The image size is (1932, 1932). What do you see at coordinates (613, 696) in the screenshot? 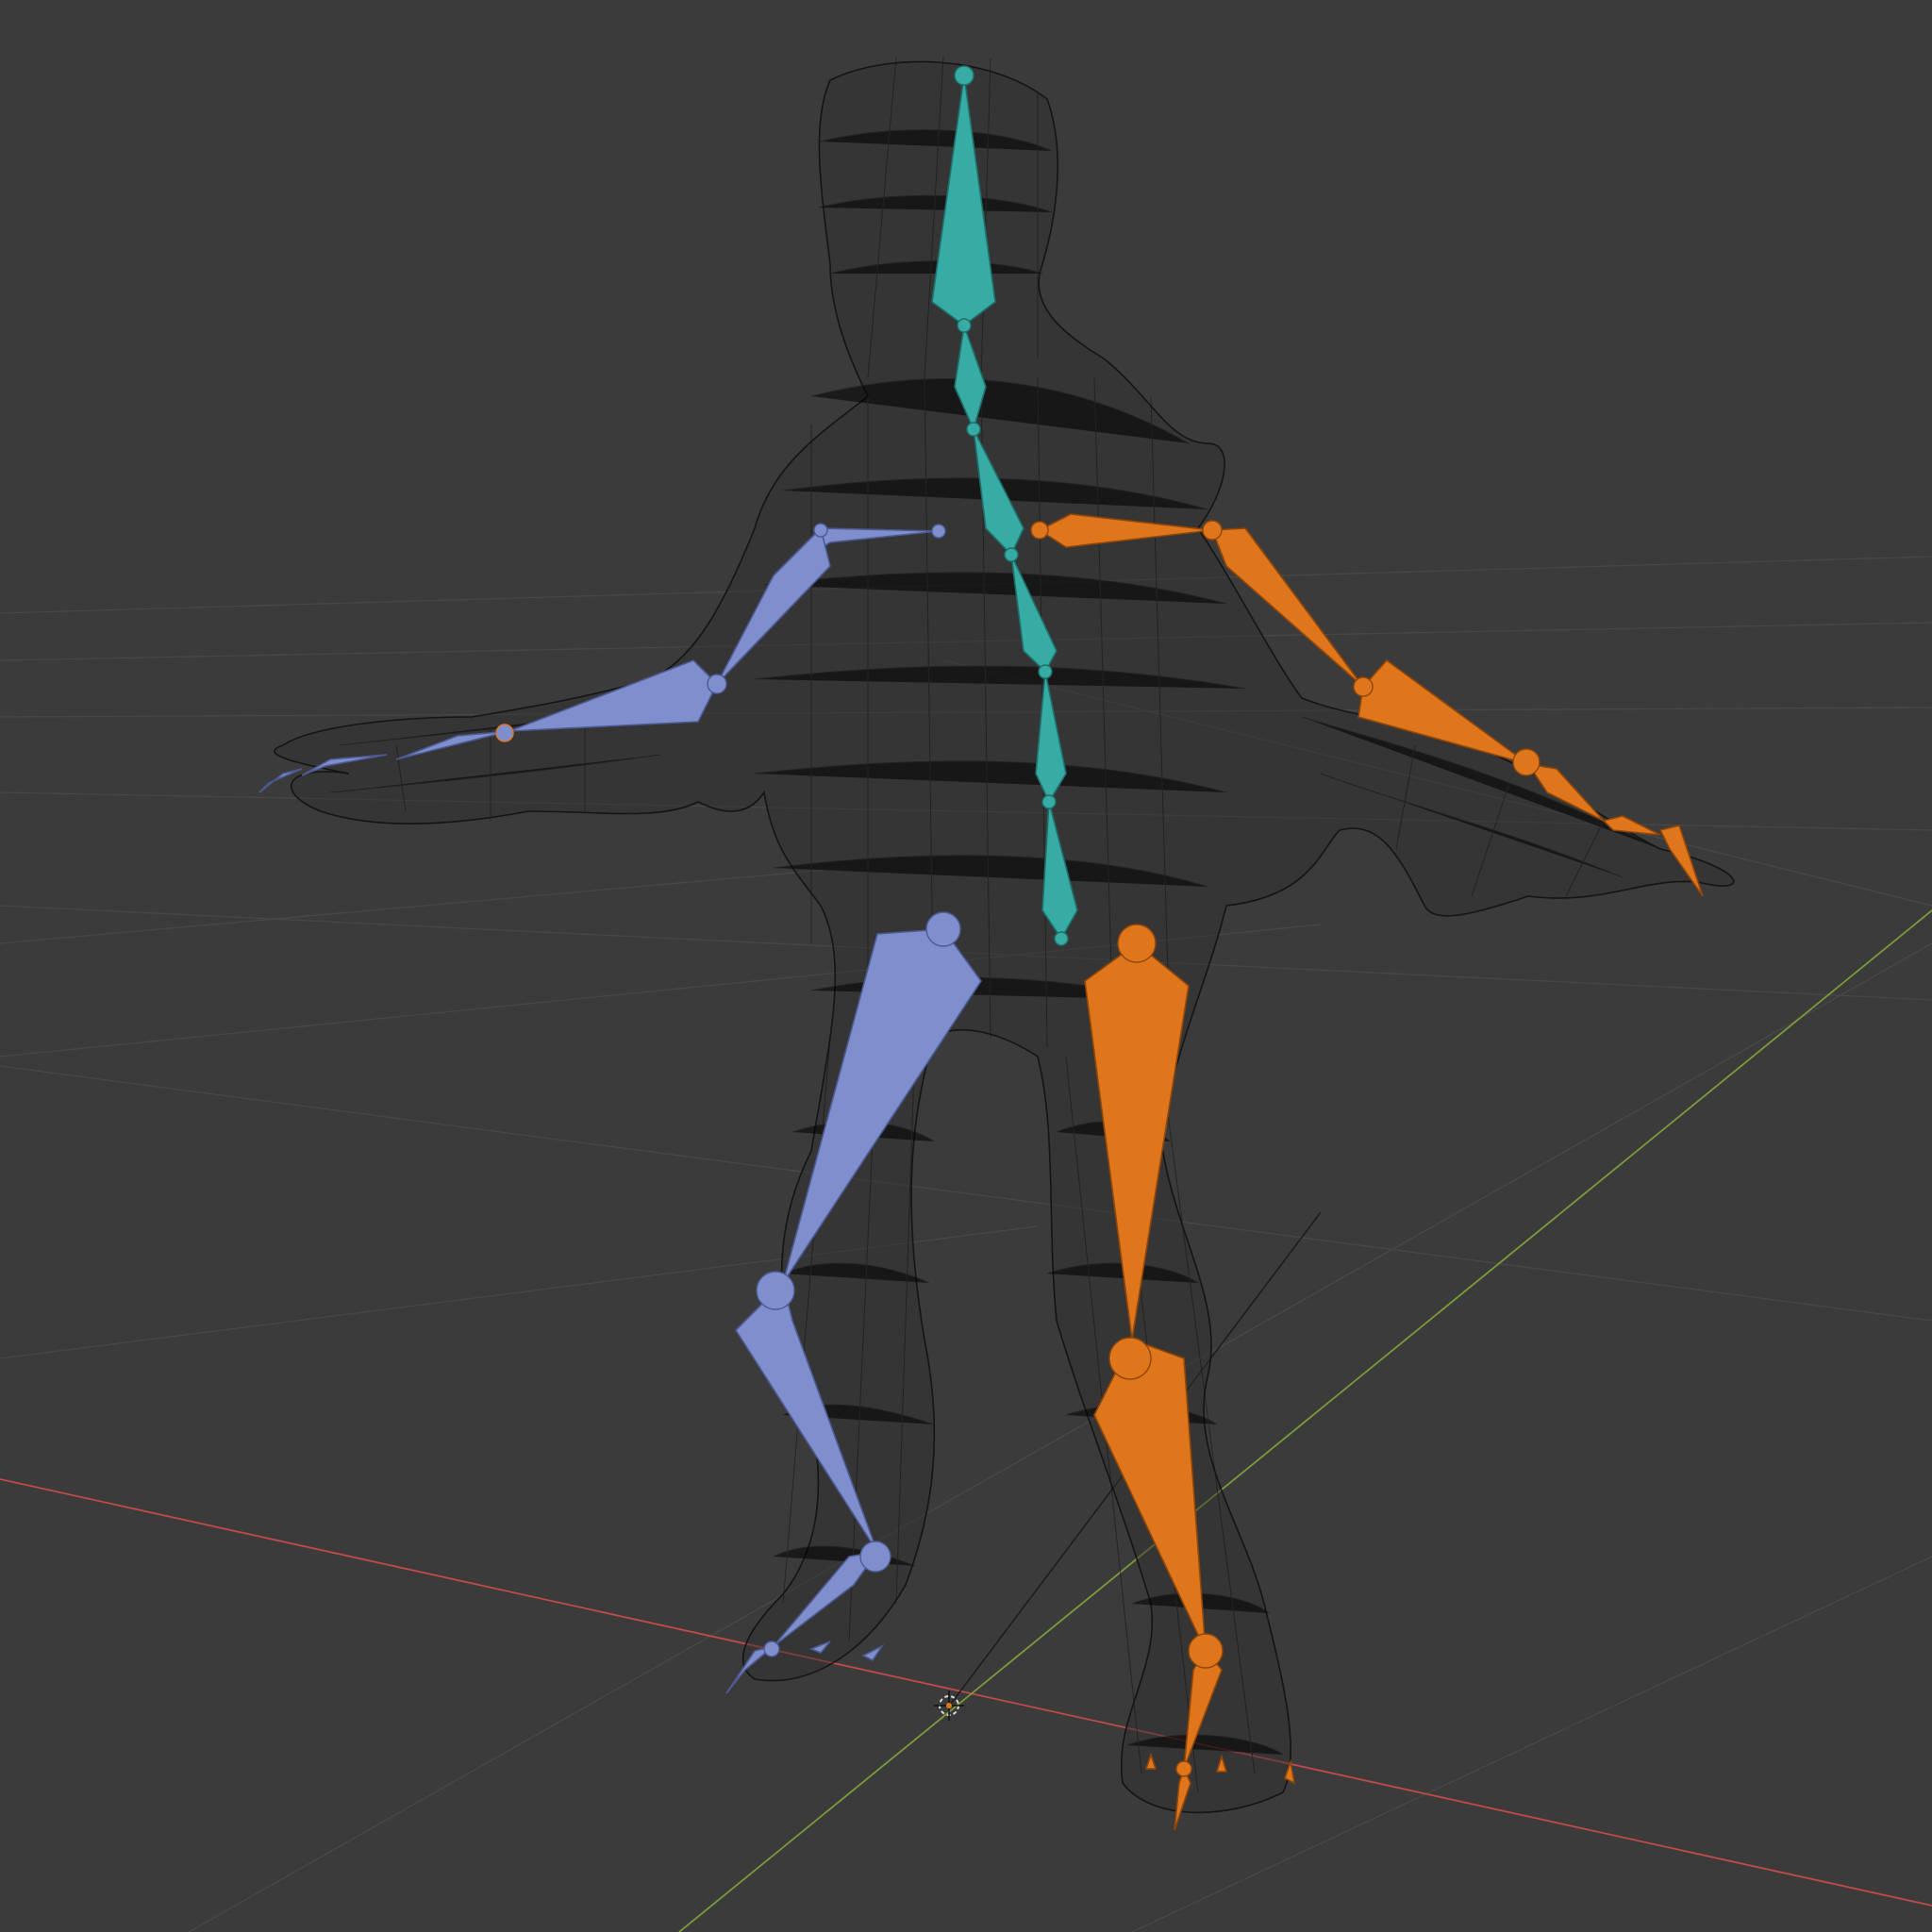
I see `left-forearm-bone` at bounding box center [613, 696].